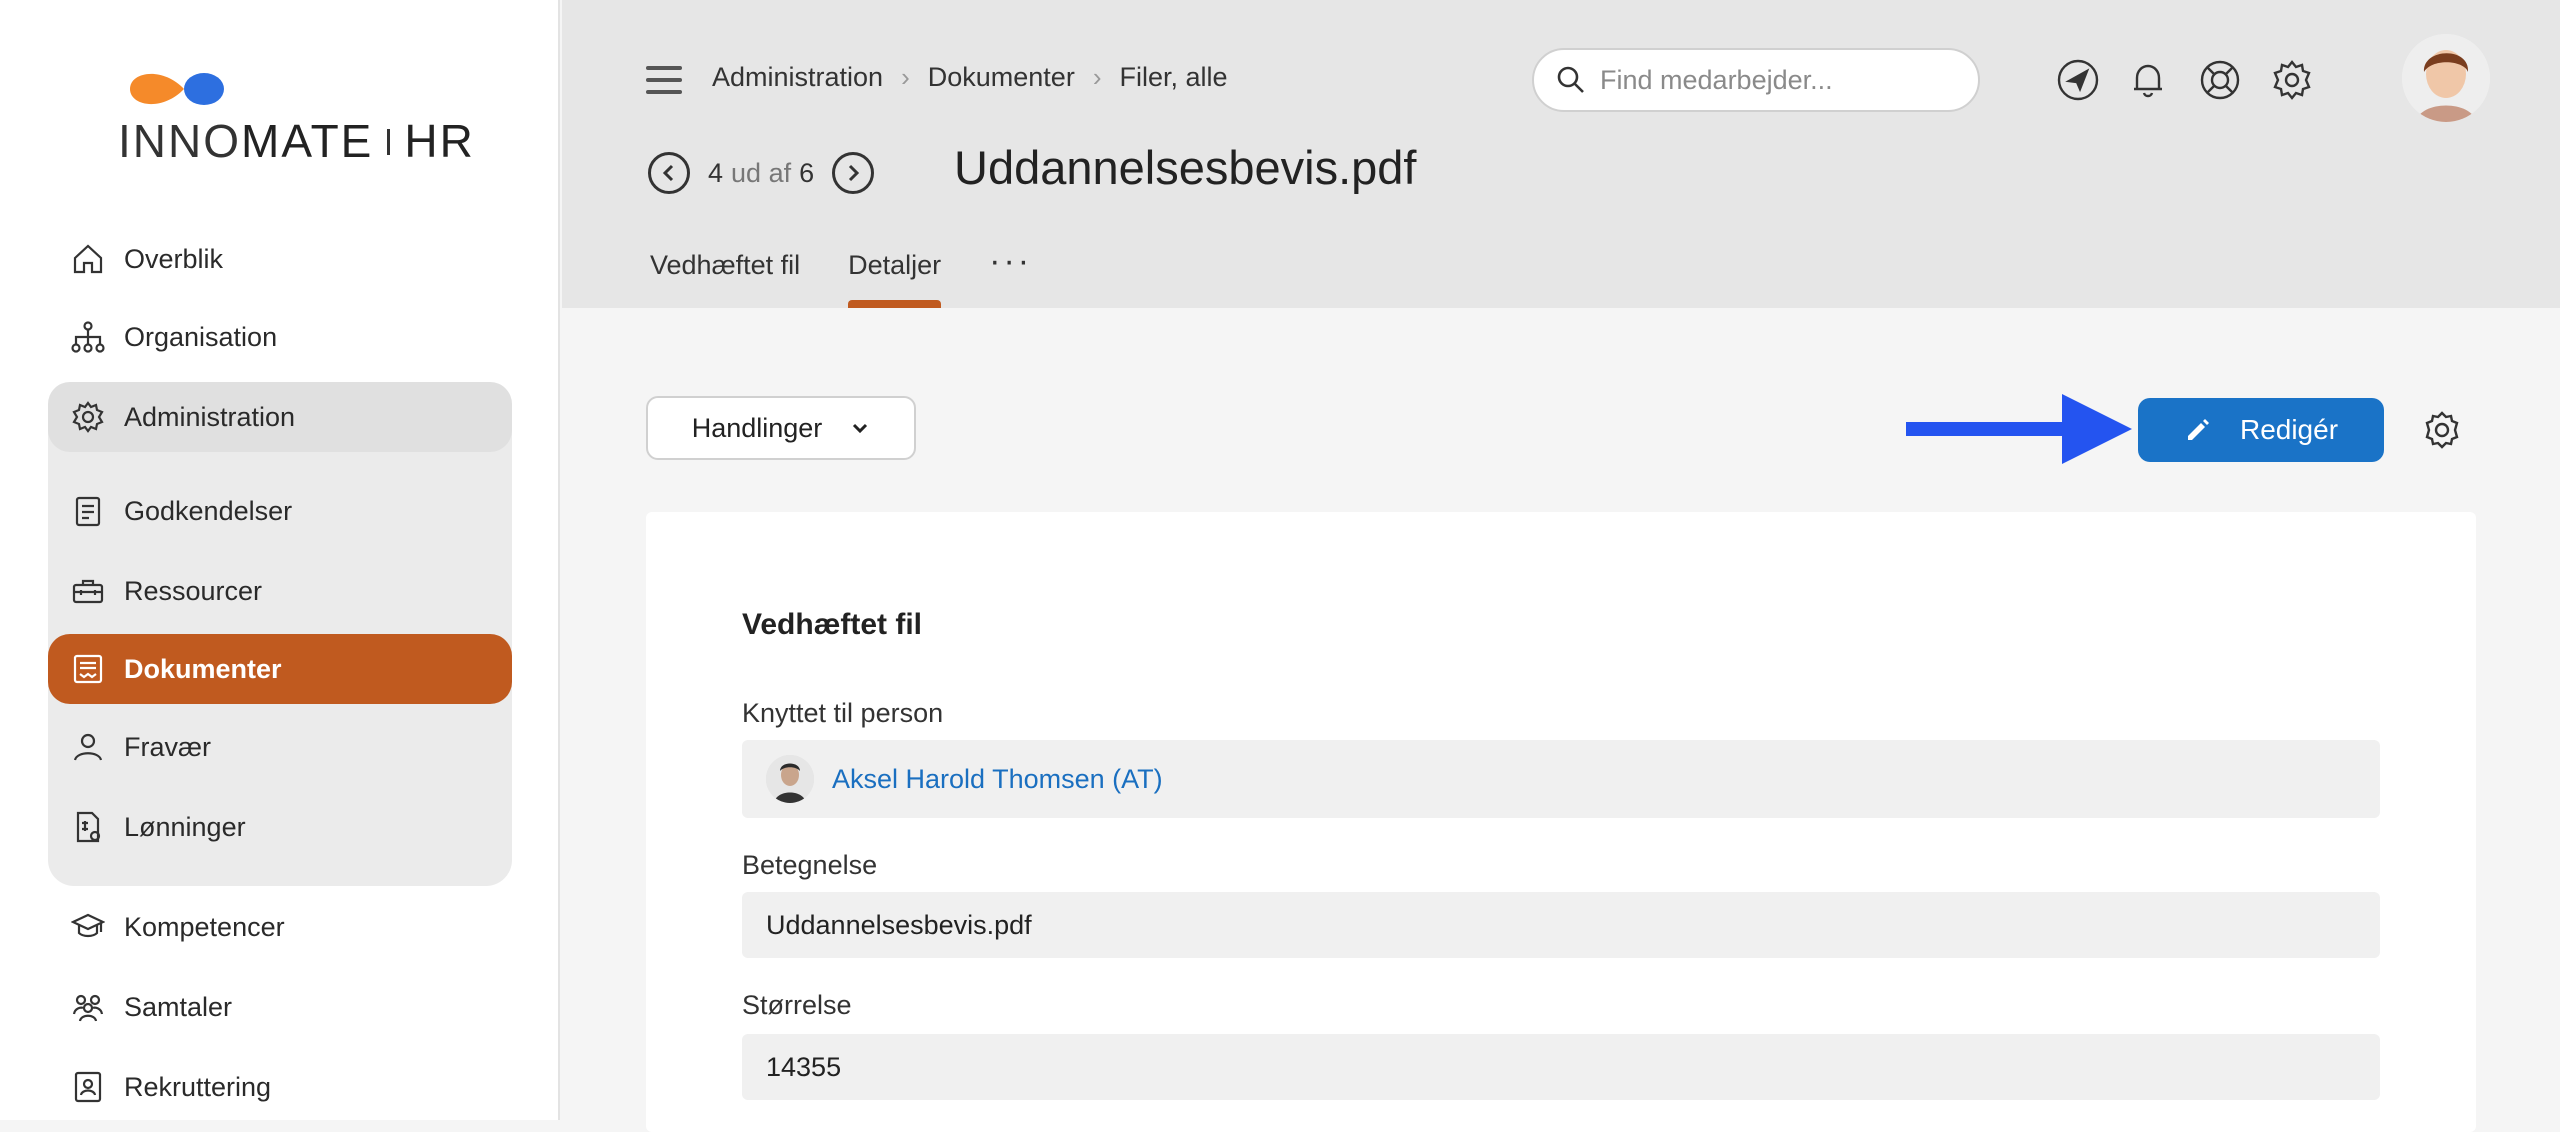  What do you see at coordinates (2148, 80) in the screenshot?
I see `bell-icon` at bounding box center [2148, 80].